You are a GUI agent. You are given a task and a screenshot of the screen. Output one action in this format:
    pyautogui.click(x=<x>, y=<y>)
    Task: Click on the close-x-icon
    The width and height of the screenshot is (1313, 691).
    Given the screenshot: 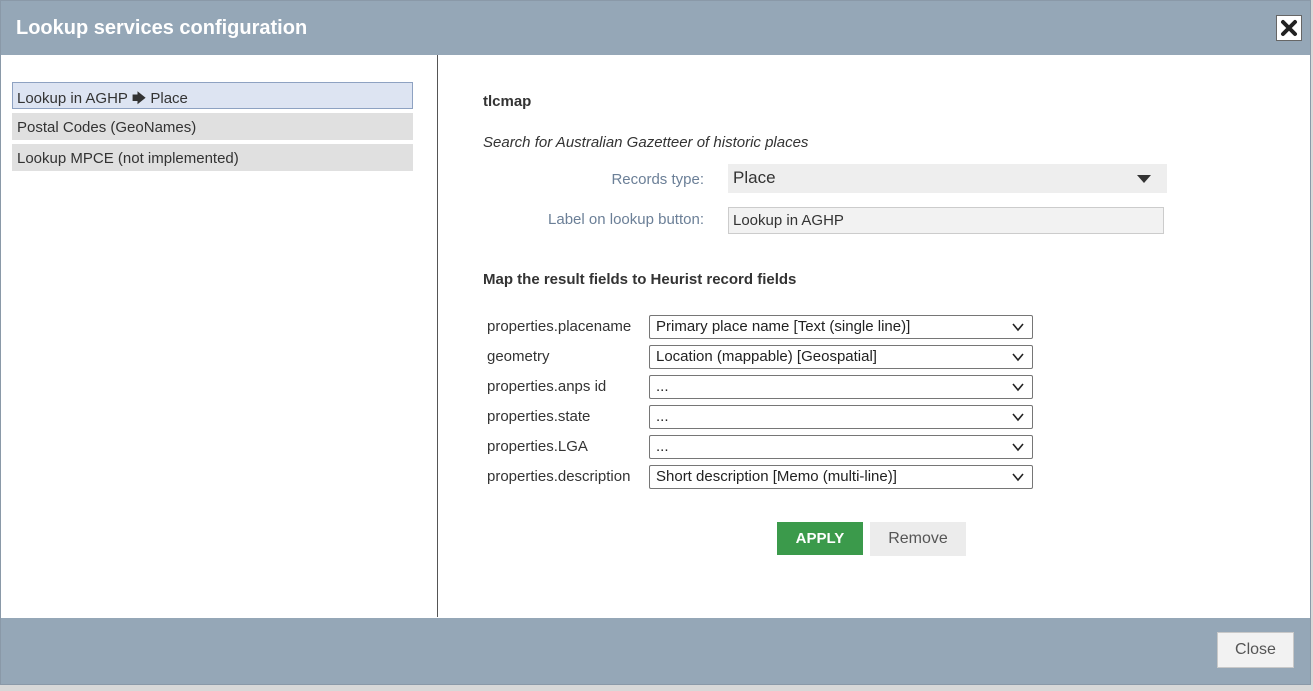 What is the action you would take?
    pyautogui.click(x=1289, y=28)
    